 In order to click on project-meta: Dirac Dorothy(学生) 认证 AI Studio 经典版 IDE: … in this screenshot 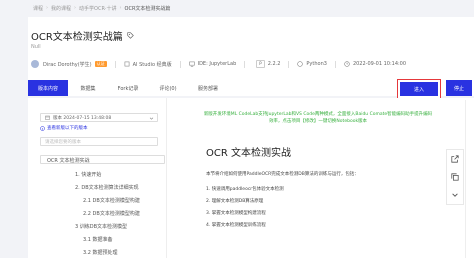, I will do `click(218, 64)`.